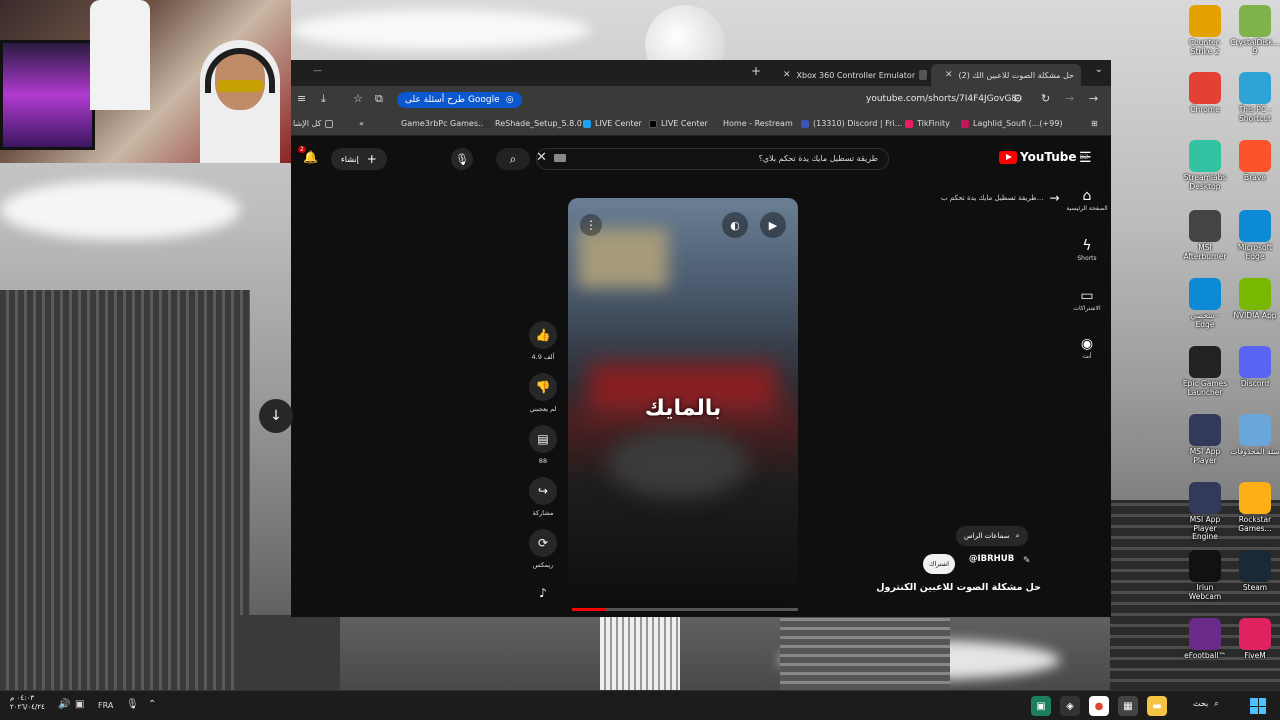 The image size is (1280, 720). What do you see at coordinates (64, 704) in the screenshot?
I see `speaker-icon: 🔊` at bounding box center [64, 704].